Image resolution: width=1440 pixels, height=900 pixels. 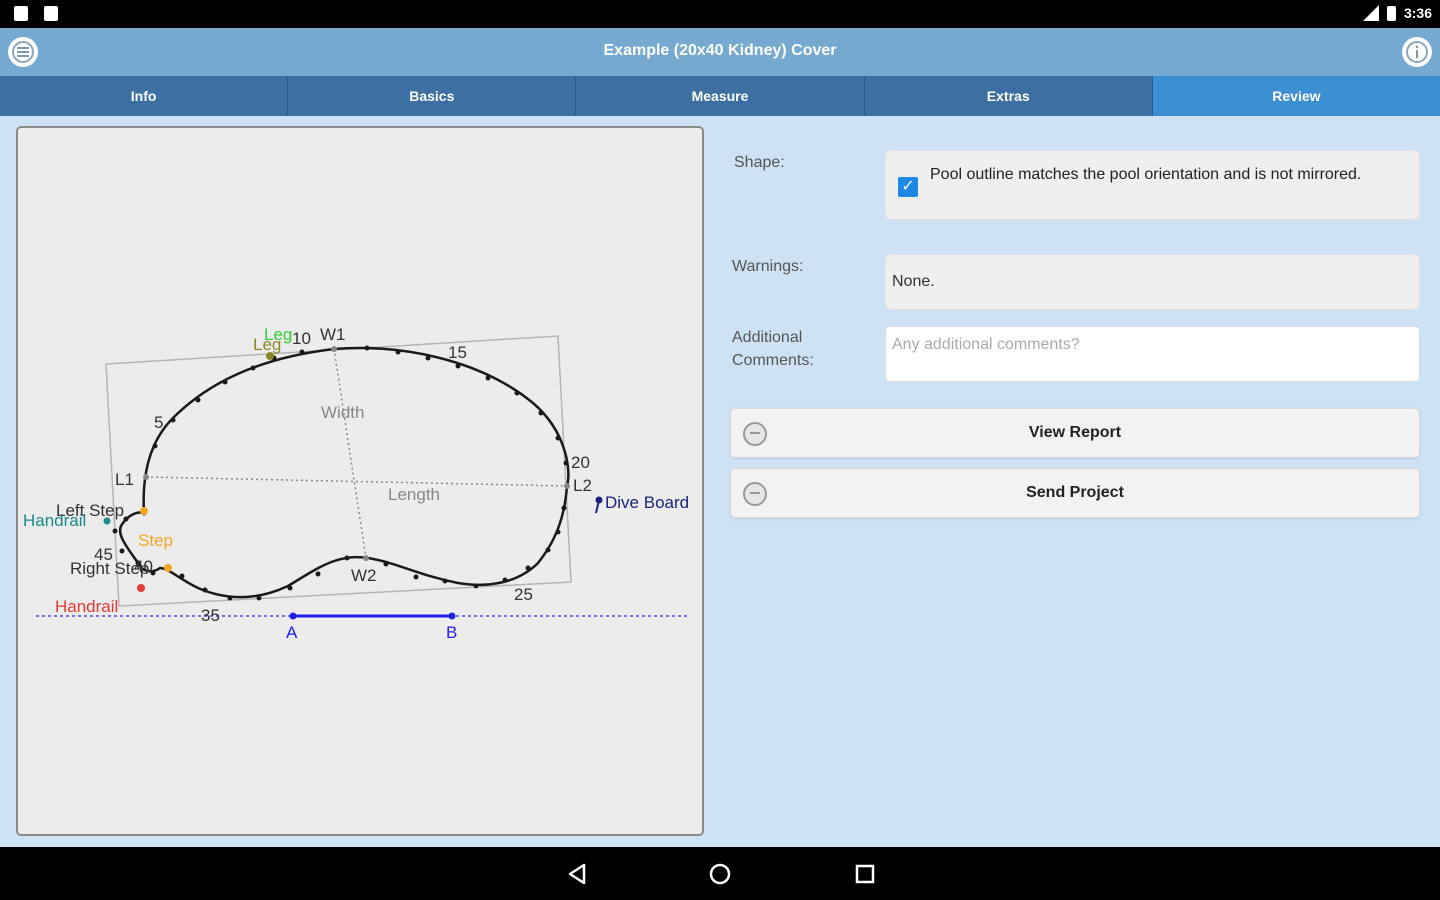 What do you see at coordinates (86, 606) in the screenshot?
I see `label-handrail-bottom: Handrail` at bounding box center [86, 606].